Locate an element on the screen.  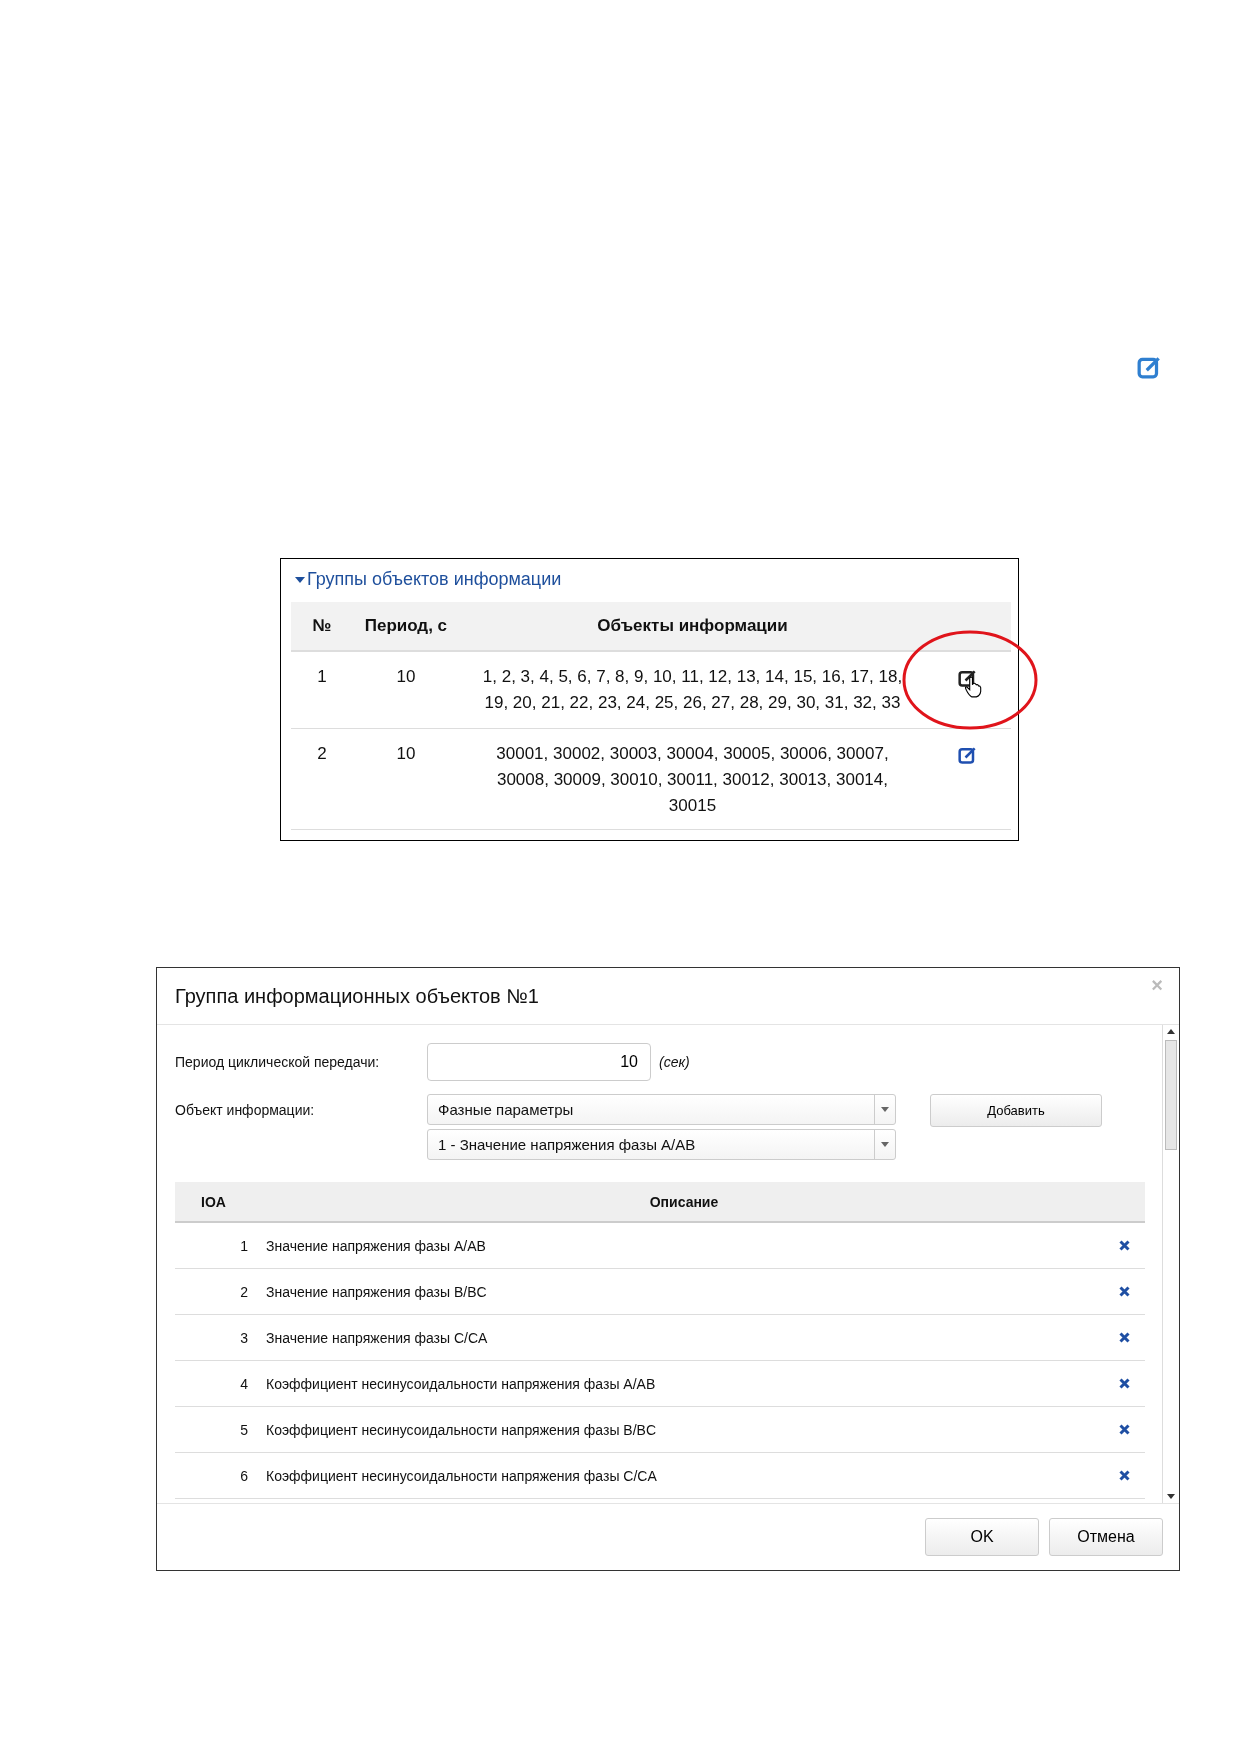
caret-icon is located at coordinates (300, 579).